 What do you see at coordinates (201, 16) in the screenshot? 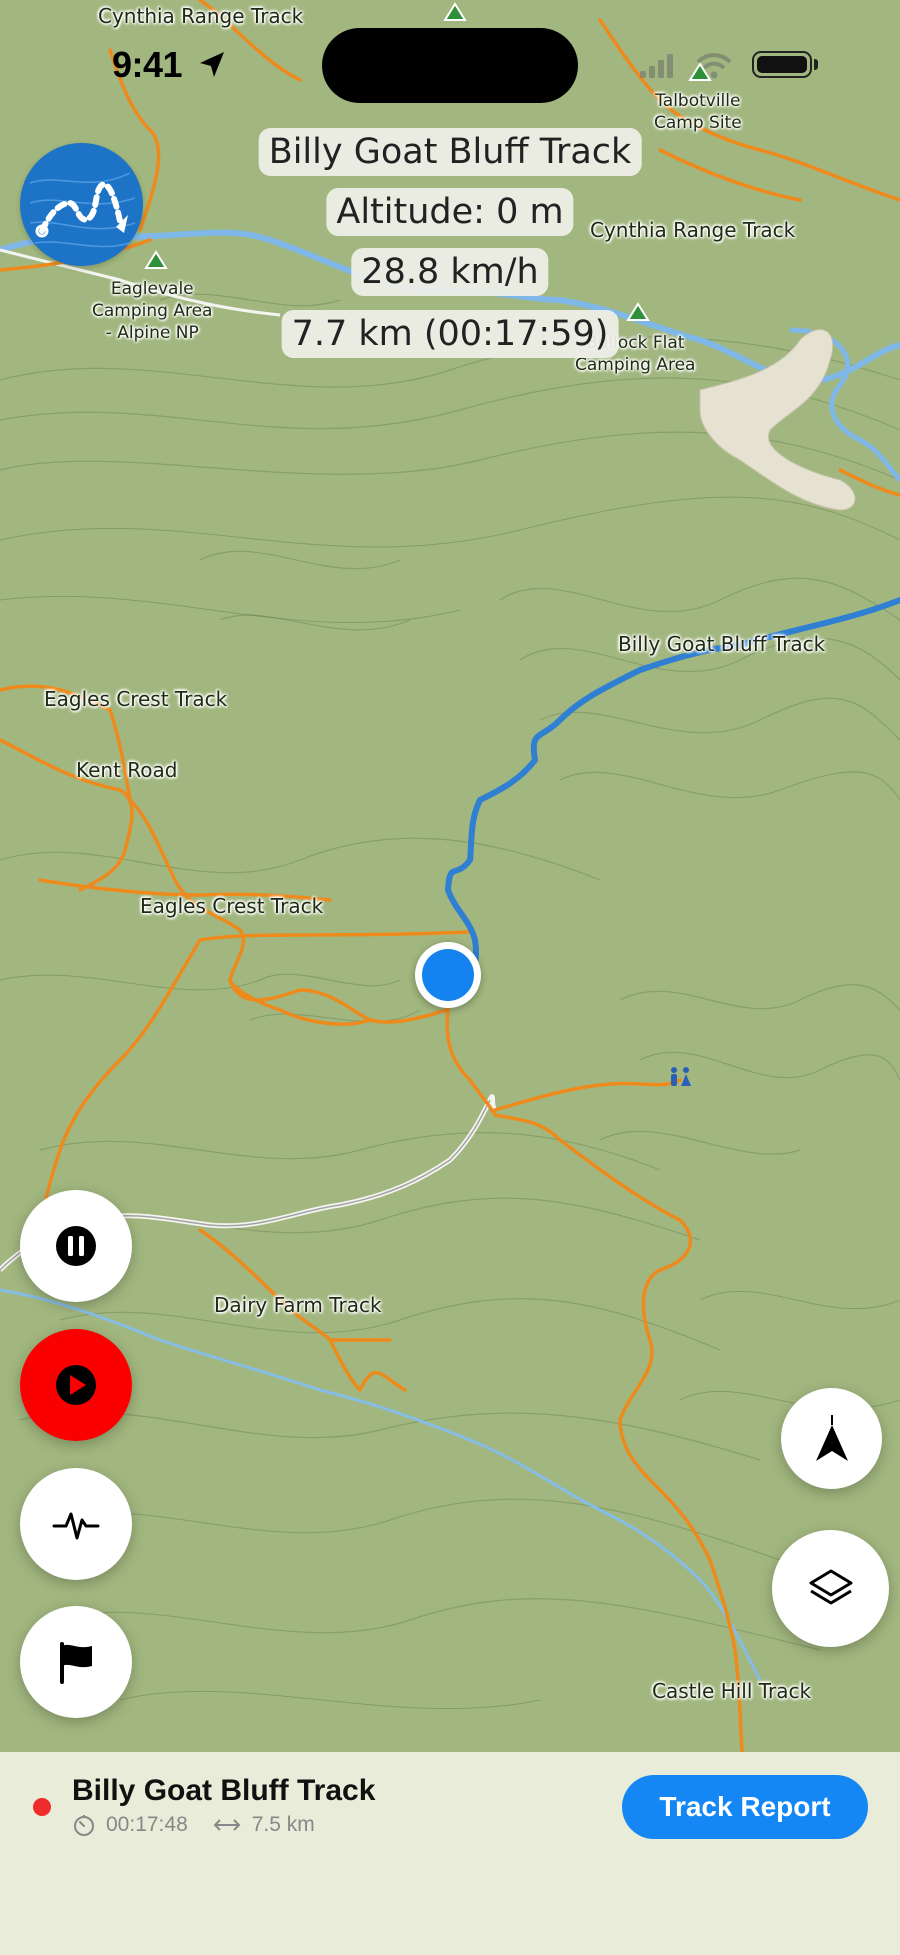
I see `map-label-cynthia-range-track: Cynthia Range Track` at bounding box center [201, 16].